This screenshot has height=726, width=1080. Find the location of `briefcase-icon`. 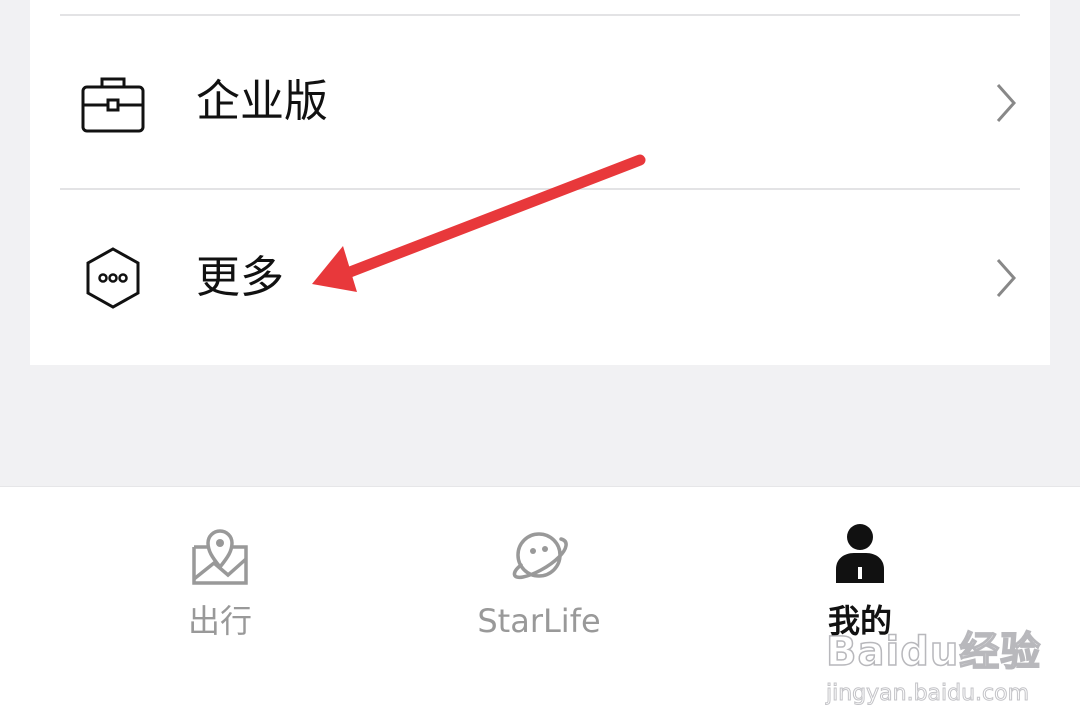

briefcase-icon is located at coordinates (113, 105).